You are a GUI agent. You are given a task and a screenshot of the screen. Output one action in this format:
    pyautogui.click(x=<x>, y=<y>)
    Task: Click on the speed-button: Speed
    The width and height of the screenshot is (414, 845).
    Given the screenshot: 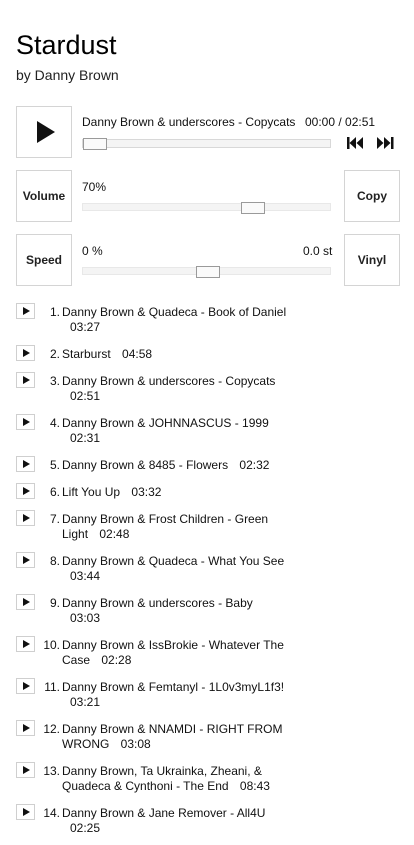 What is the action you would take?
    pyautogui.click(x=44, y=260)
    